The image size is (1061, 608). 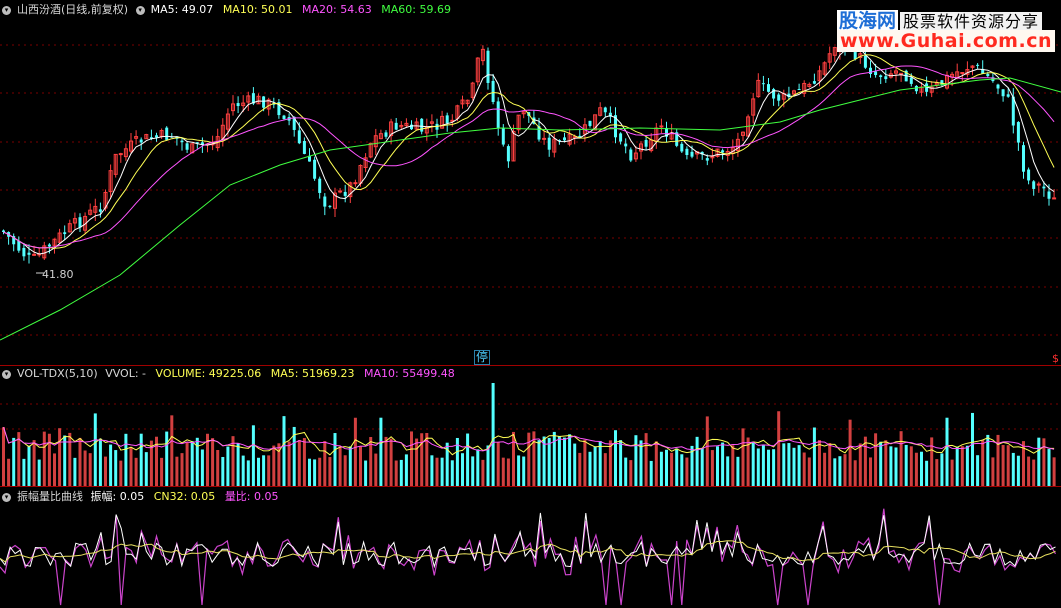 I want to click on watermark-brand: 股海网, so click(x=868, y=21).